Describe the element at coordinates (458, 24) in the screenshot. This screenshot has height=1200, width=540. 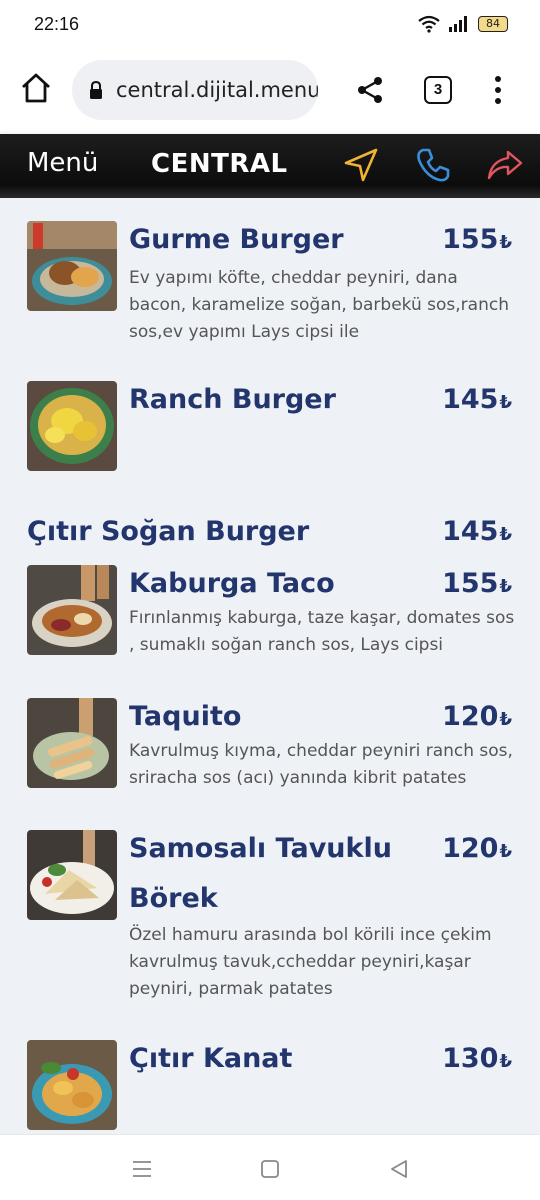
I see `signal-icon` at that location.